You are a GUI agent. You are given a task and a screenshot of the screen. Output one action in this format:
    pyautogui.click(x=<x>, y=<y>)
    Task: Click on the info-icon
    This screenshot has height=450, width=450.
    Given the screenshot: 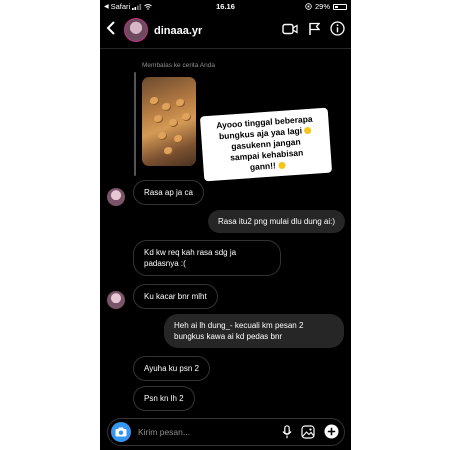 What is the action you would take?
    pyautogui.click(x=337, y=28)
    